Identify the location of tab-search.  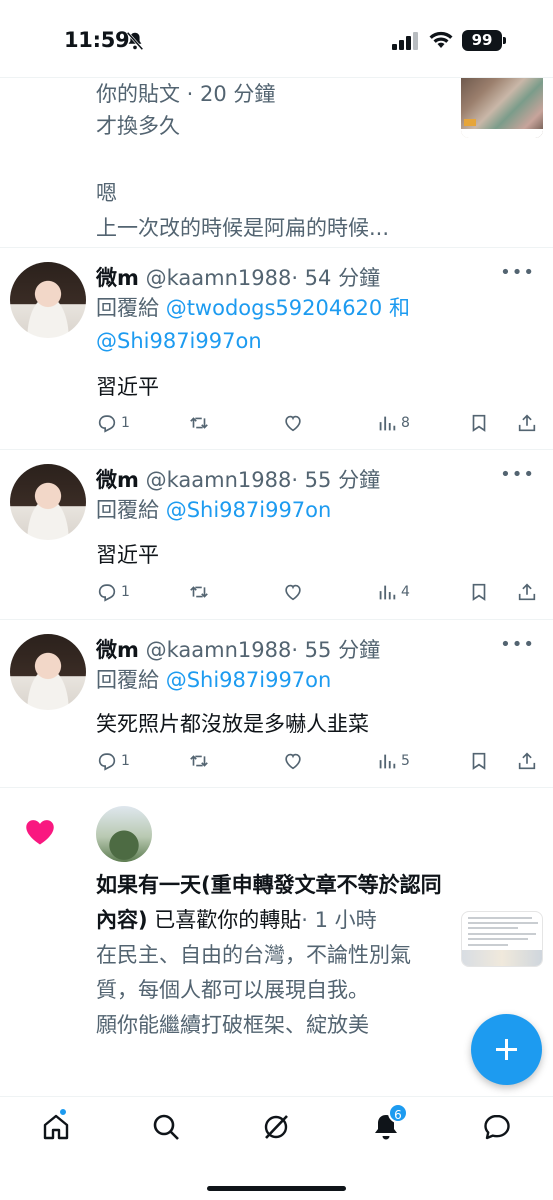
(166, 1127).